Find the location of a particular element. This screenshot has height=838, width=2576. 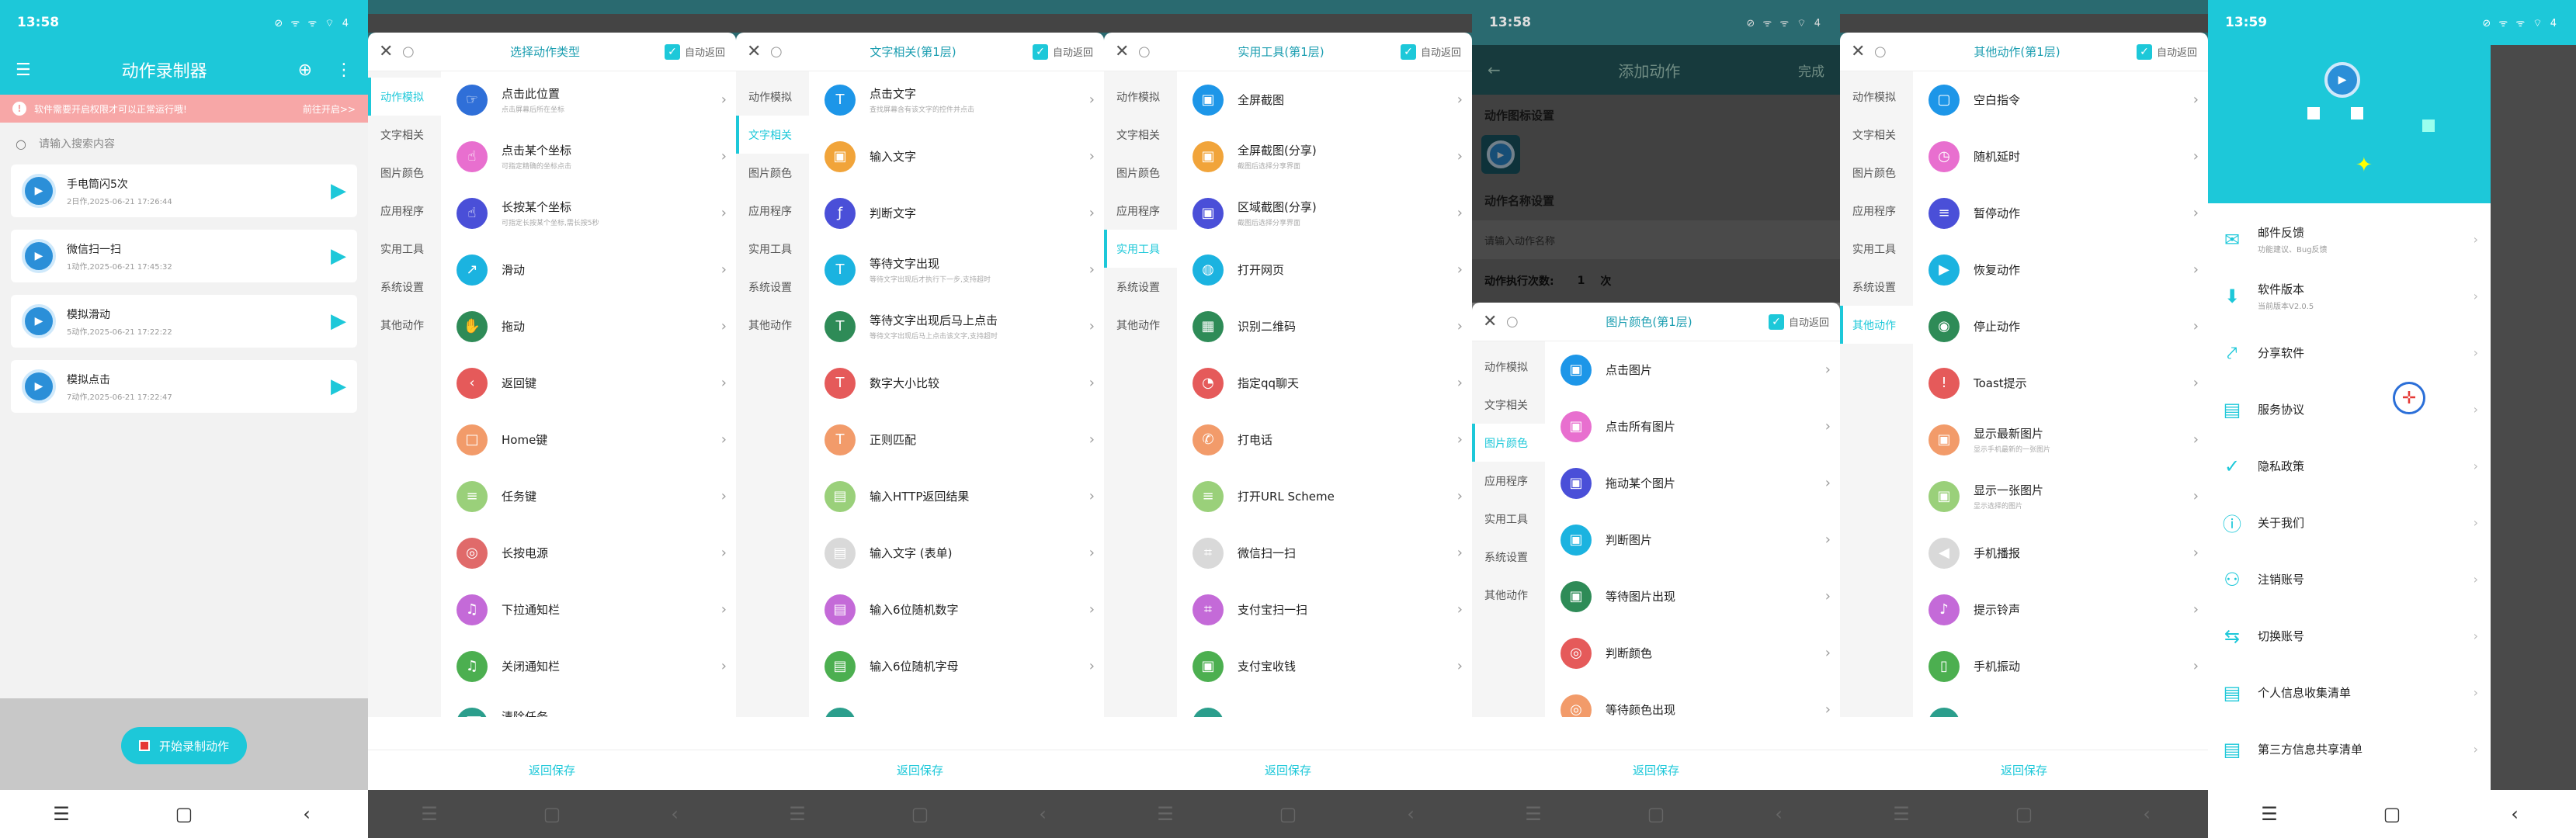

drawer-item: ⬇ 软件版本 当前版本V2.0.5 › is located at coordinates (2349, 296).